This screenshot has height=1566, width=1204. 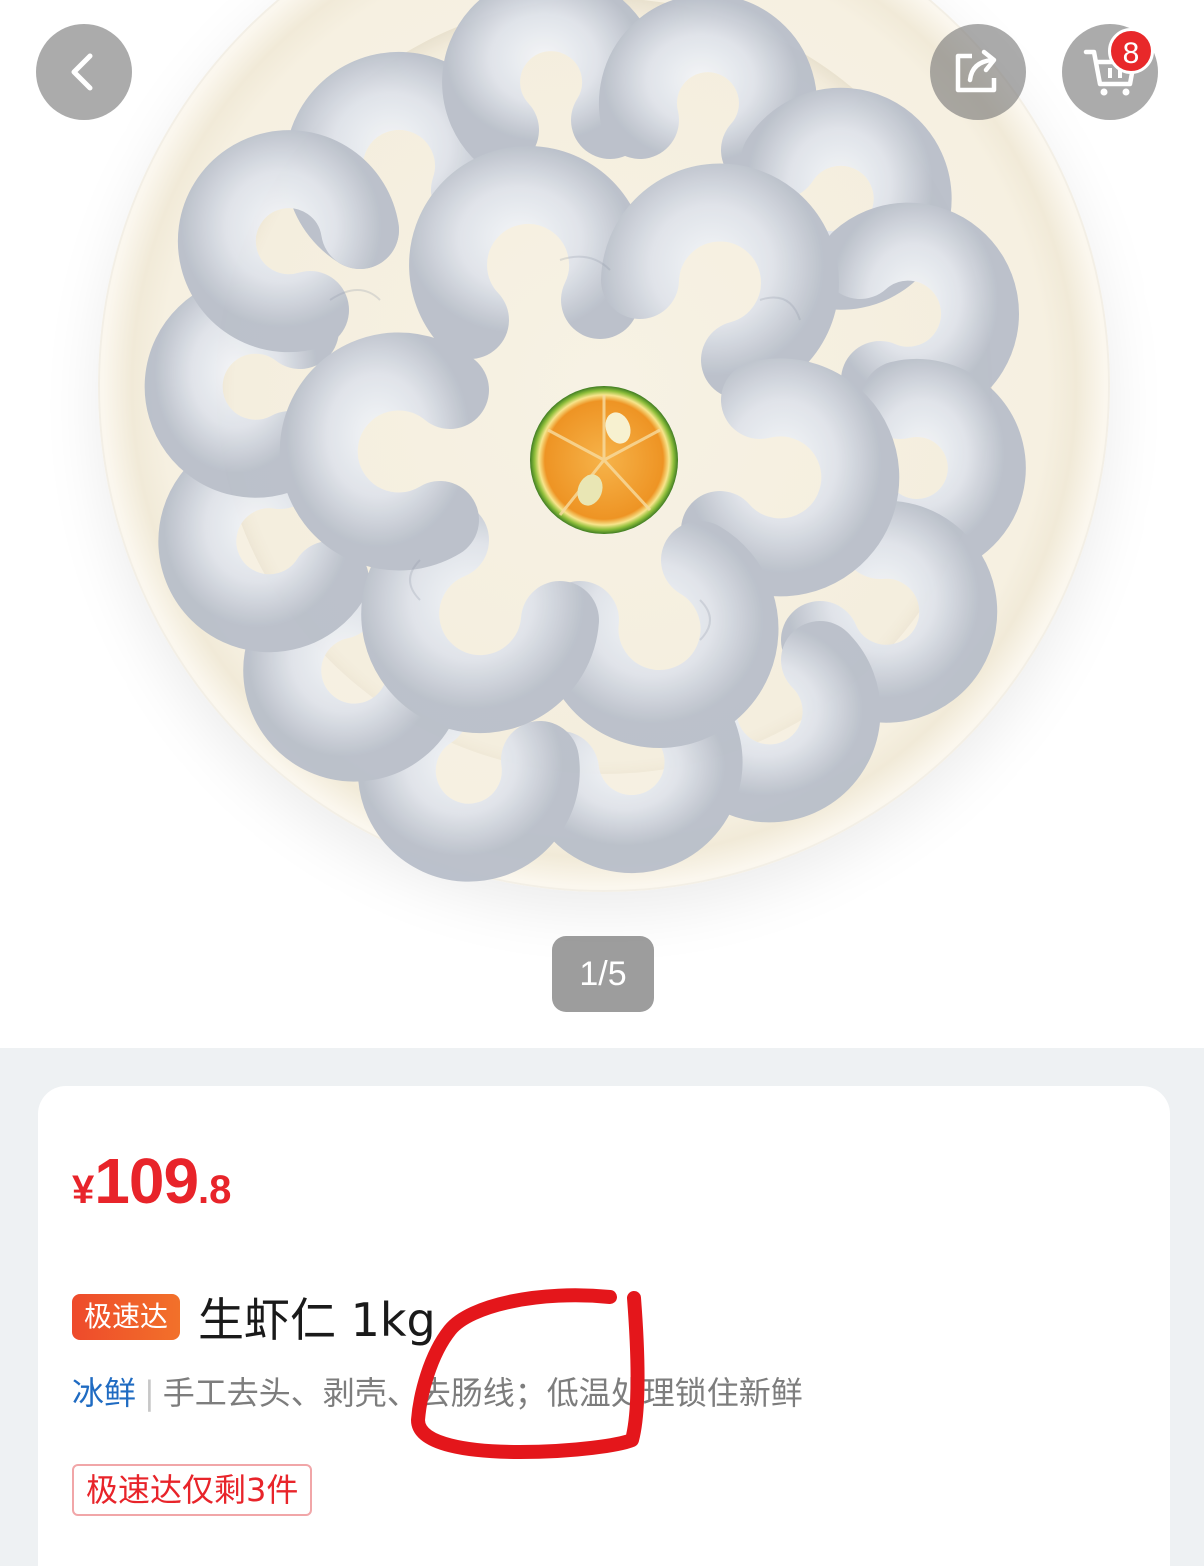 I want to click on price-decimal: .8, so click(x=215, y=1190).